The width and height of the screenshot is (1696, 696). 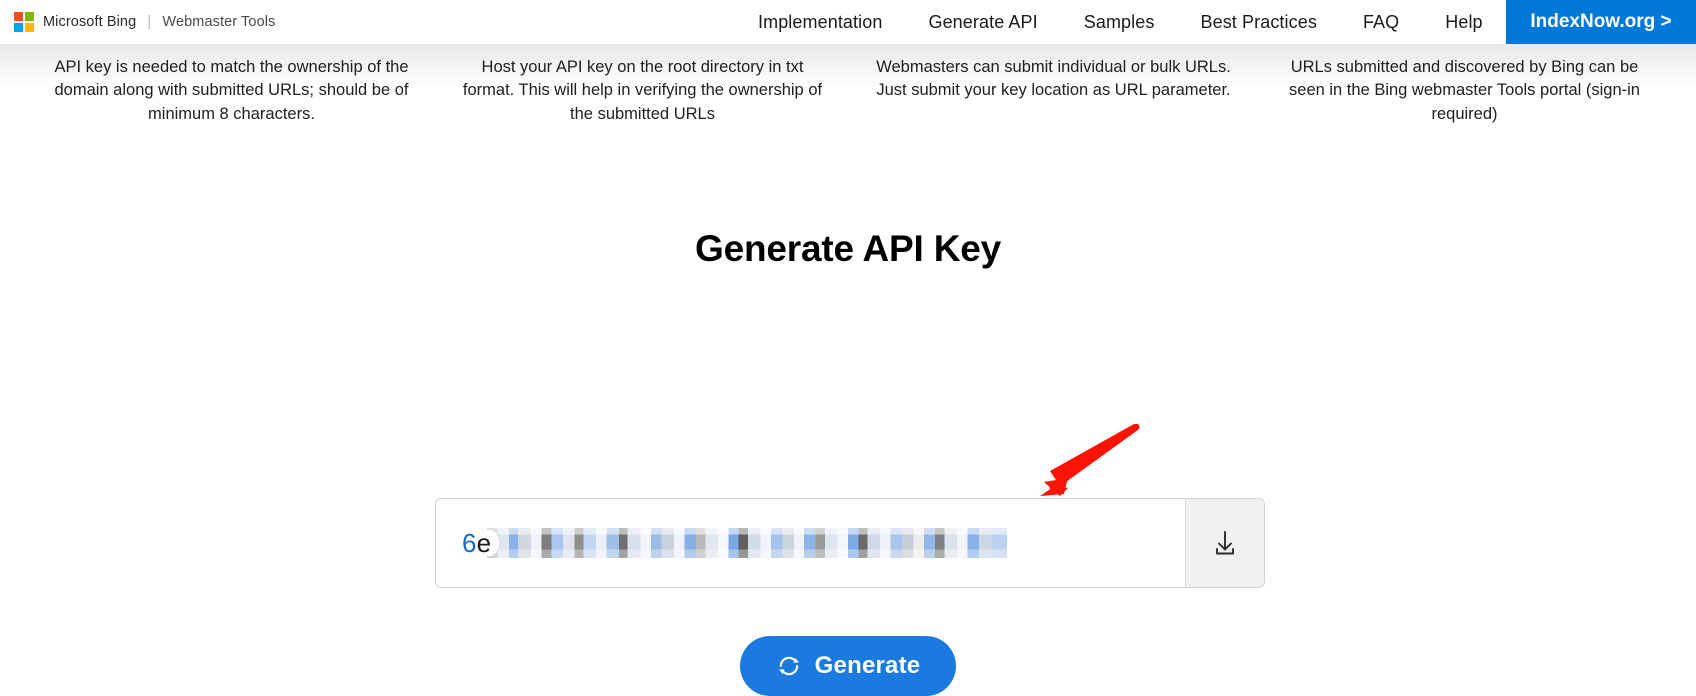 I want to click on brand-subtitle: Webmaster Tools, so click(x=219, y=22).